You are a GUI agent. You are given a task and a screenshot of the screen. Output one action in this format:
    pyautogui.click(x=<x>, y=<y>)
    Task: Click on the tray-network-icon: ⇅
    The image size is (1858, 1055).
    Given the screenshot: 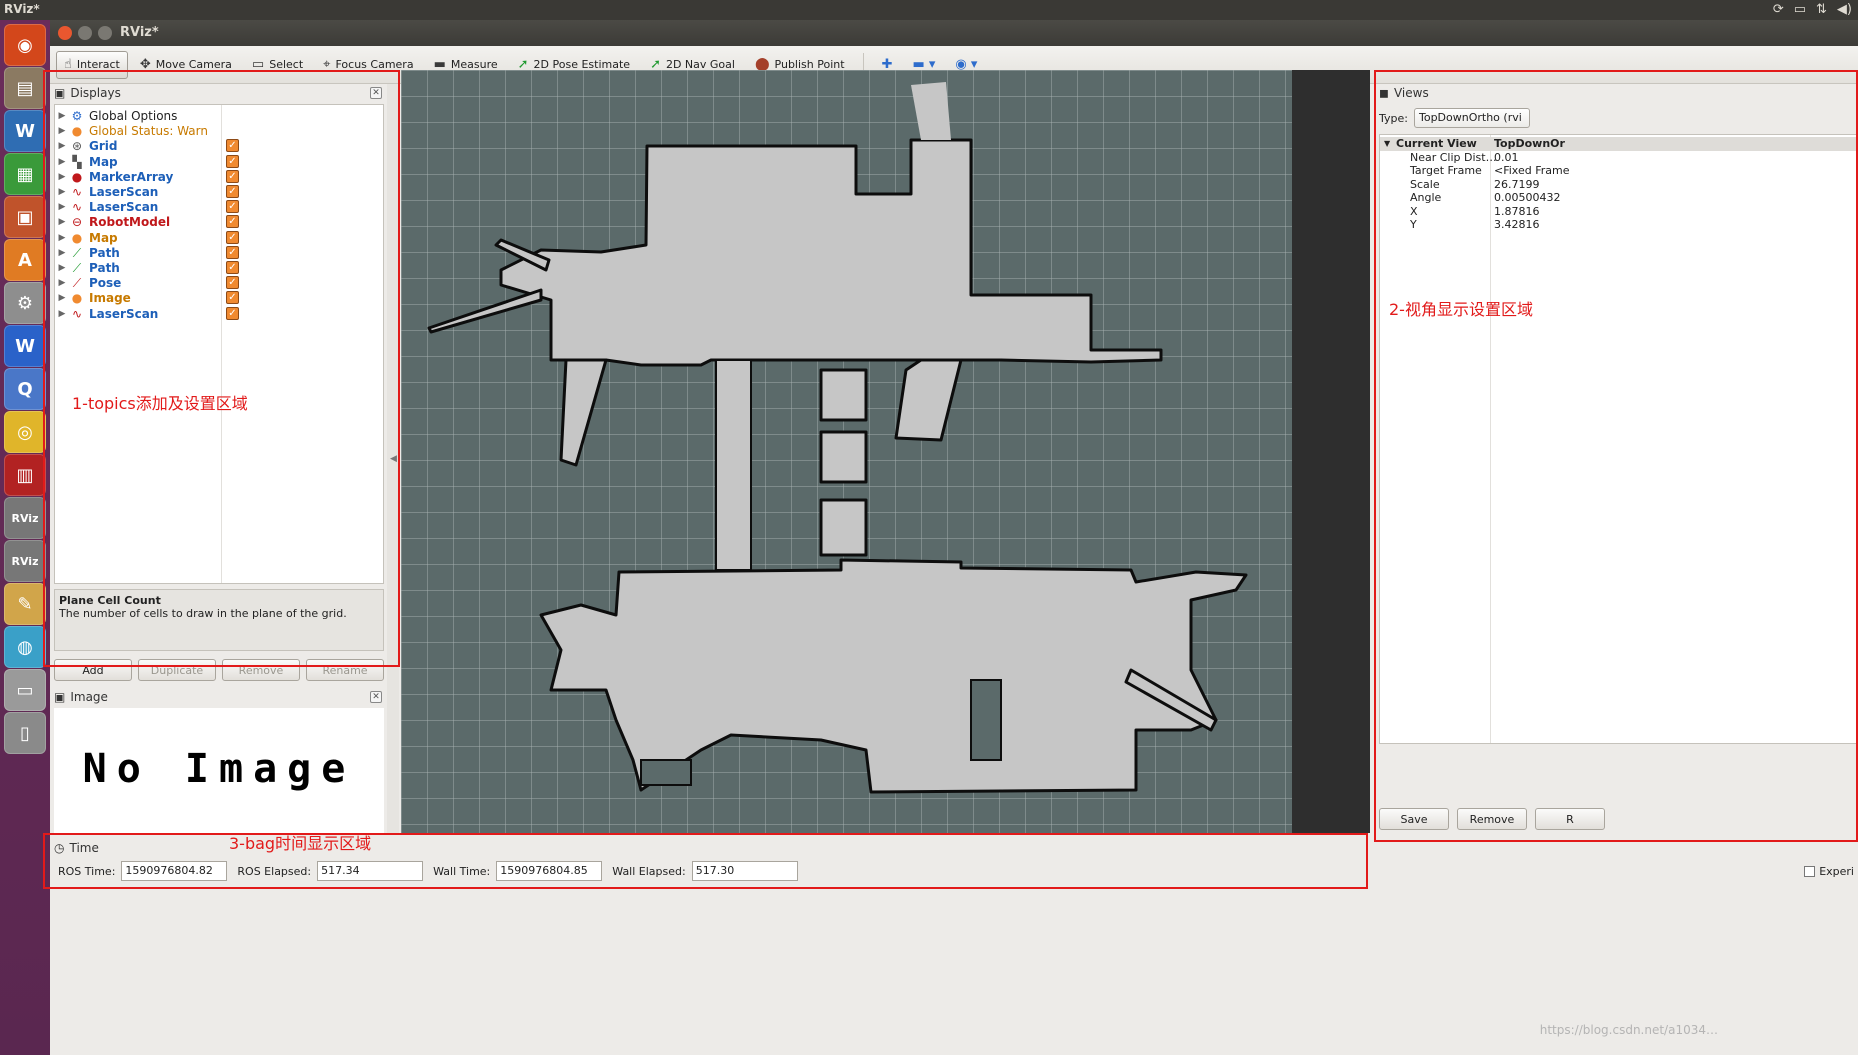 What is the action you would take?
    pyautogui.click(x=1821, y=9)
    